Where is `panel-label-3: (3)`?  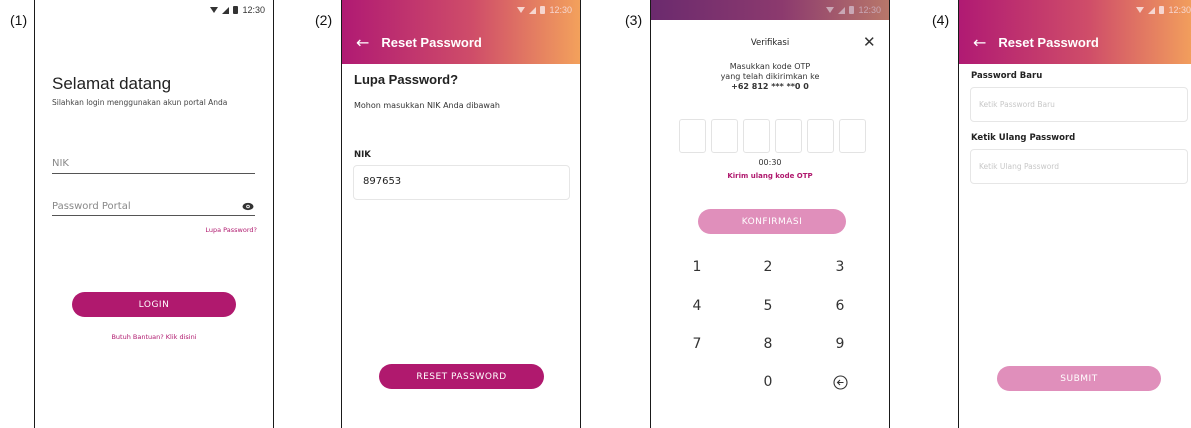
panel-label-3: (3) is located at coordinates (634, 20).